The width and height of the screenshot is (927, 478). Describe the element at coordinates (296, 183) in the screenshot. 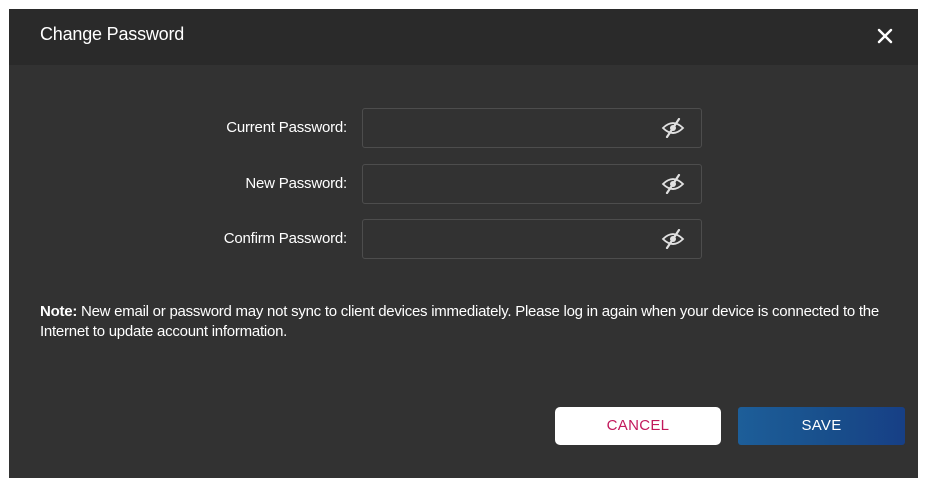

I see `new-password-label: New Password:` at that location.